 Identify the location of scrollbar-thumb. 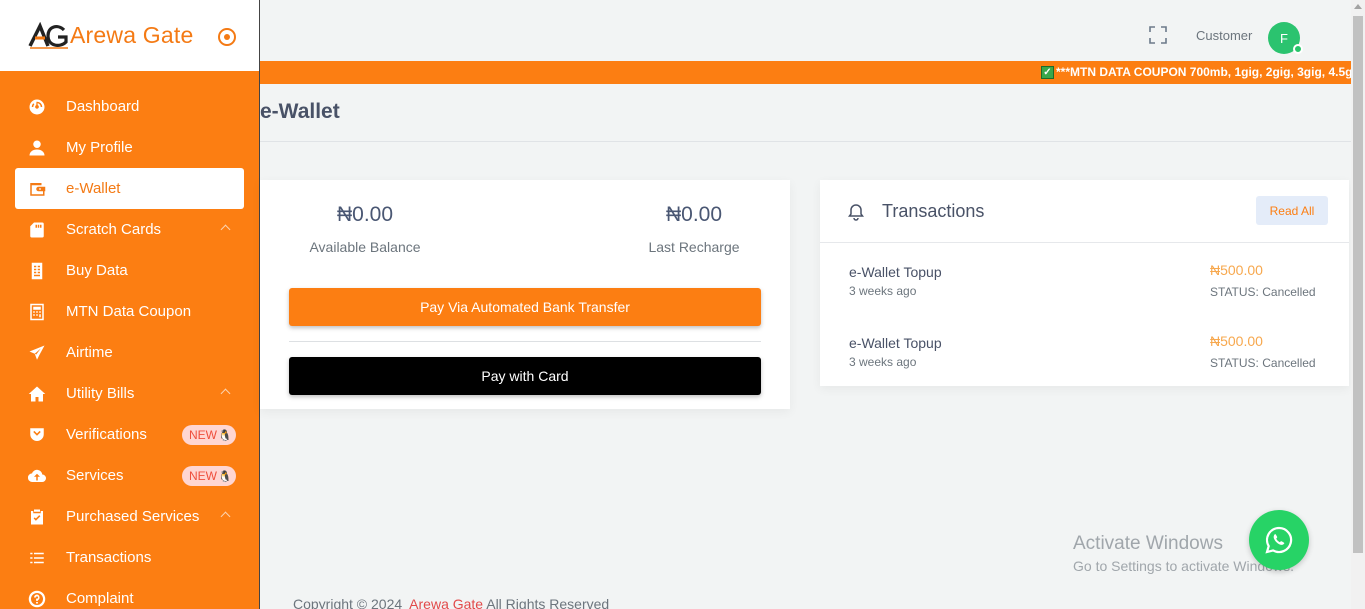
(1358, 284).